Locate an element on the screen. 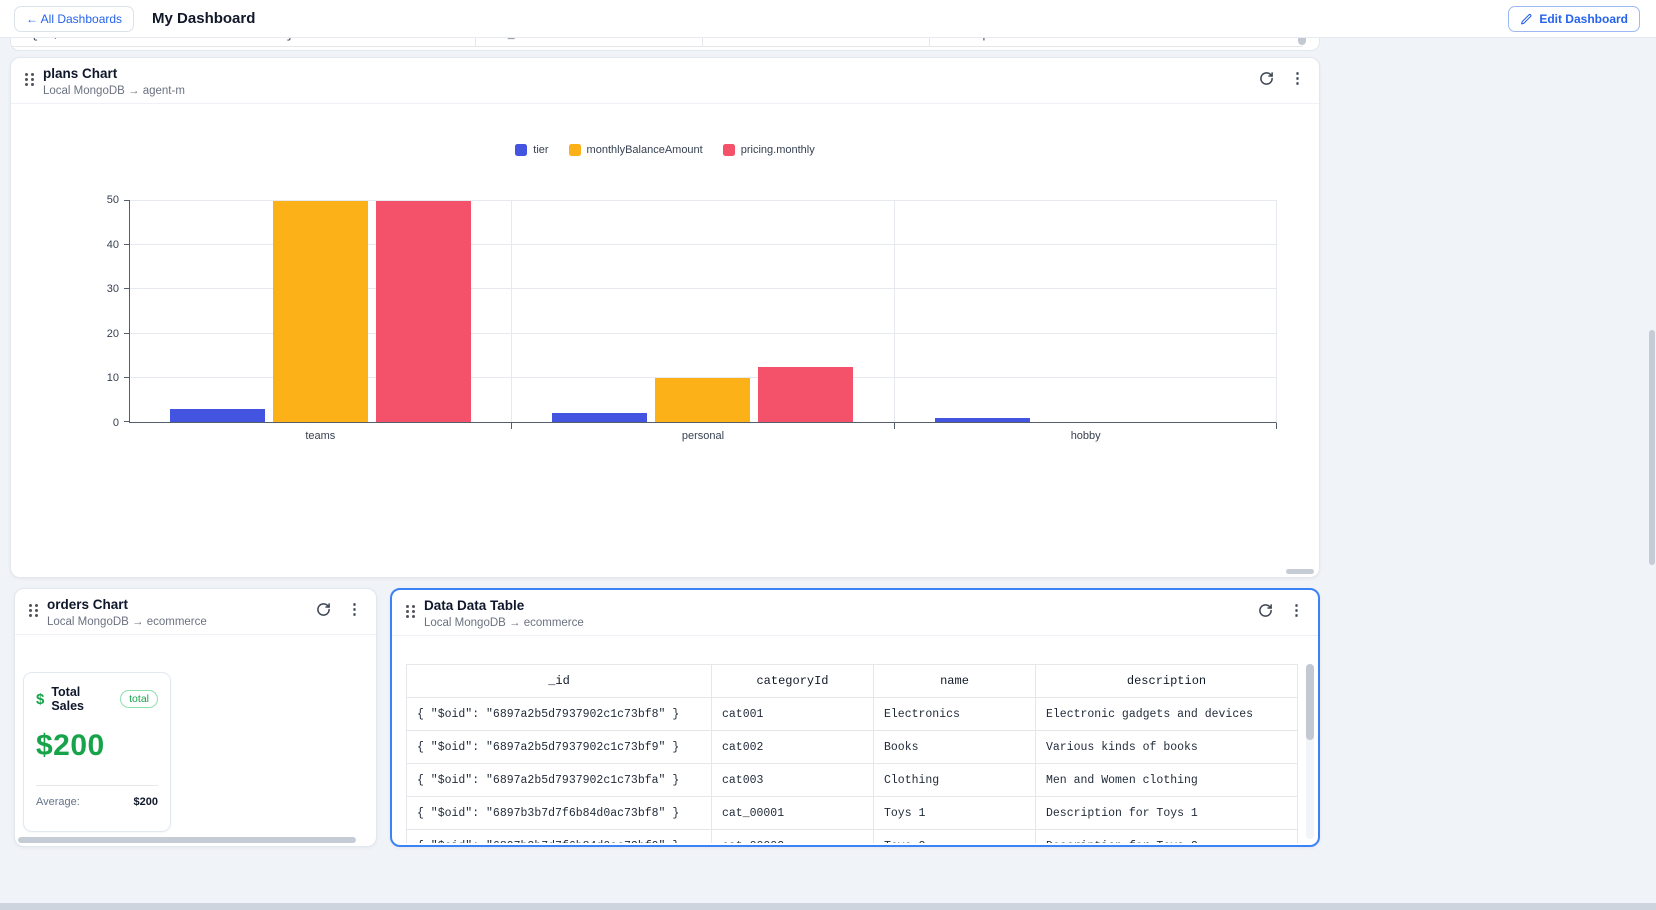 This screenshot has width=1656, height=910. table-cell: Toys 1 is located at coordinates (954, 813).